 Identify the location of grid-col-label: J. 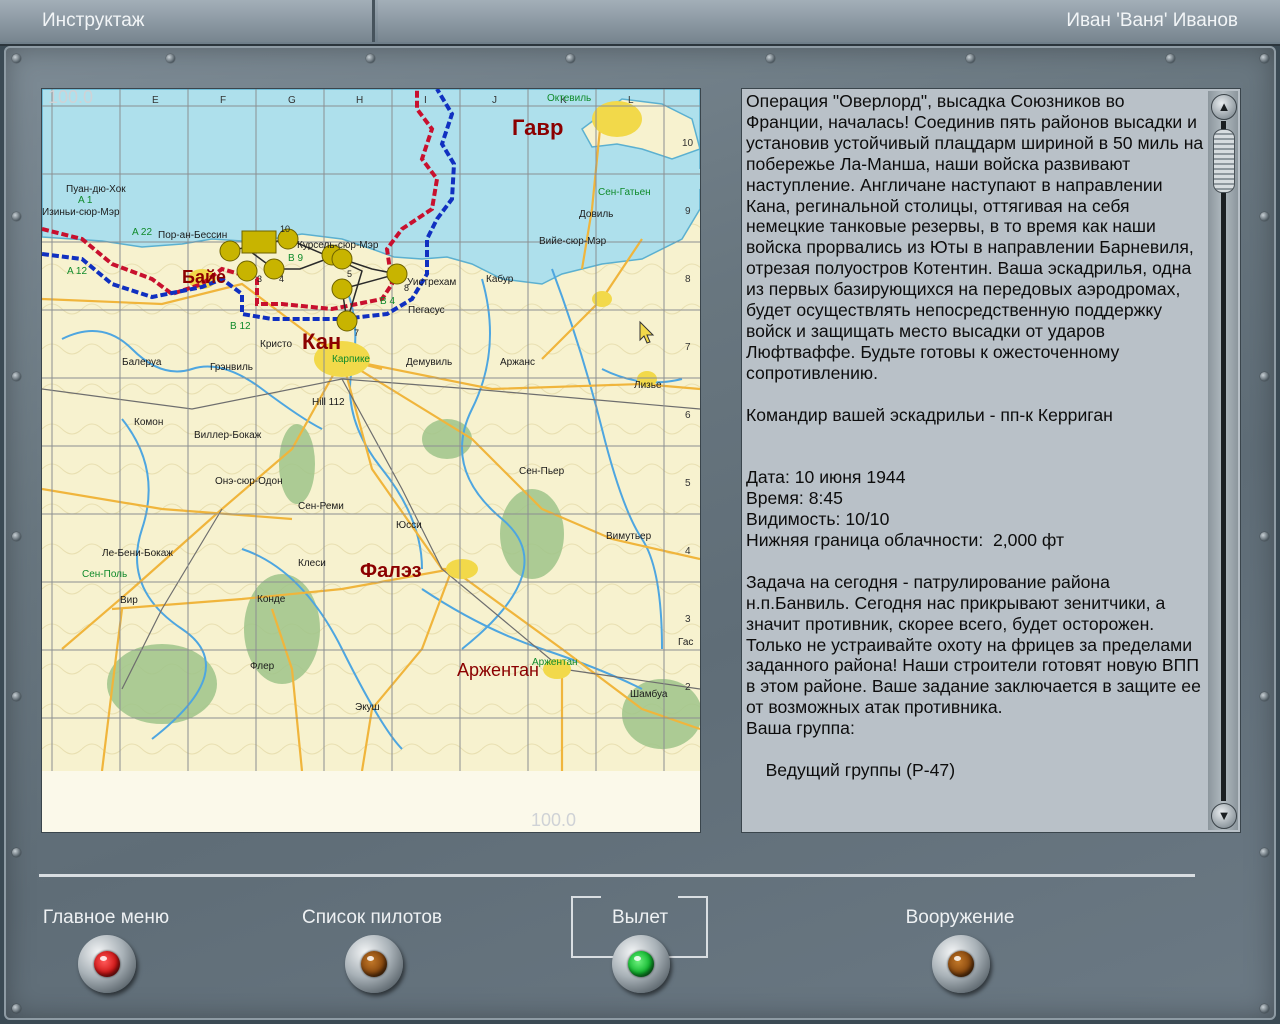
(494, 100).